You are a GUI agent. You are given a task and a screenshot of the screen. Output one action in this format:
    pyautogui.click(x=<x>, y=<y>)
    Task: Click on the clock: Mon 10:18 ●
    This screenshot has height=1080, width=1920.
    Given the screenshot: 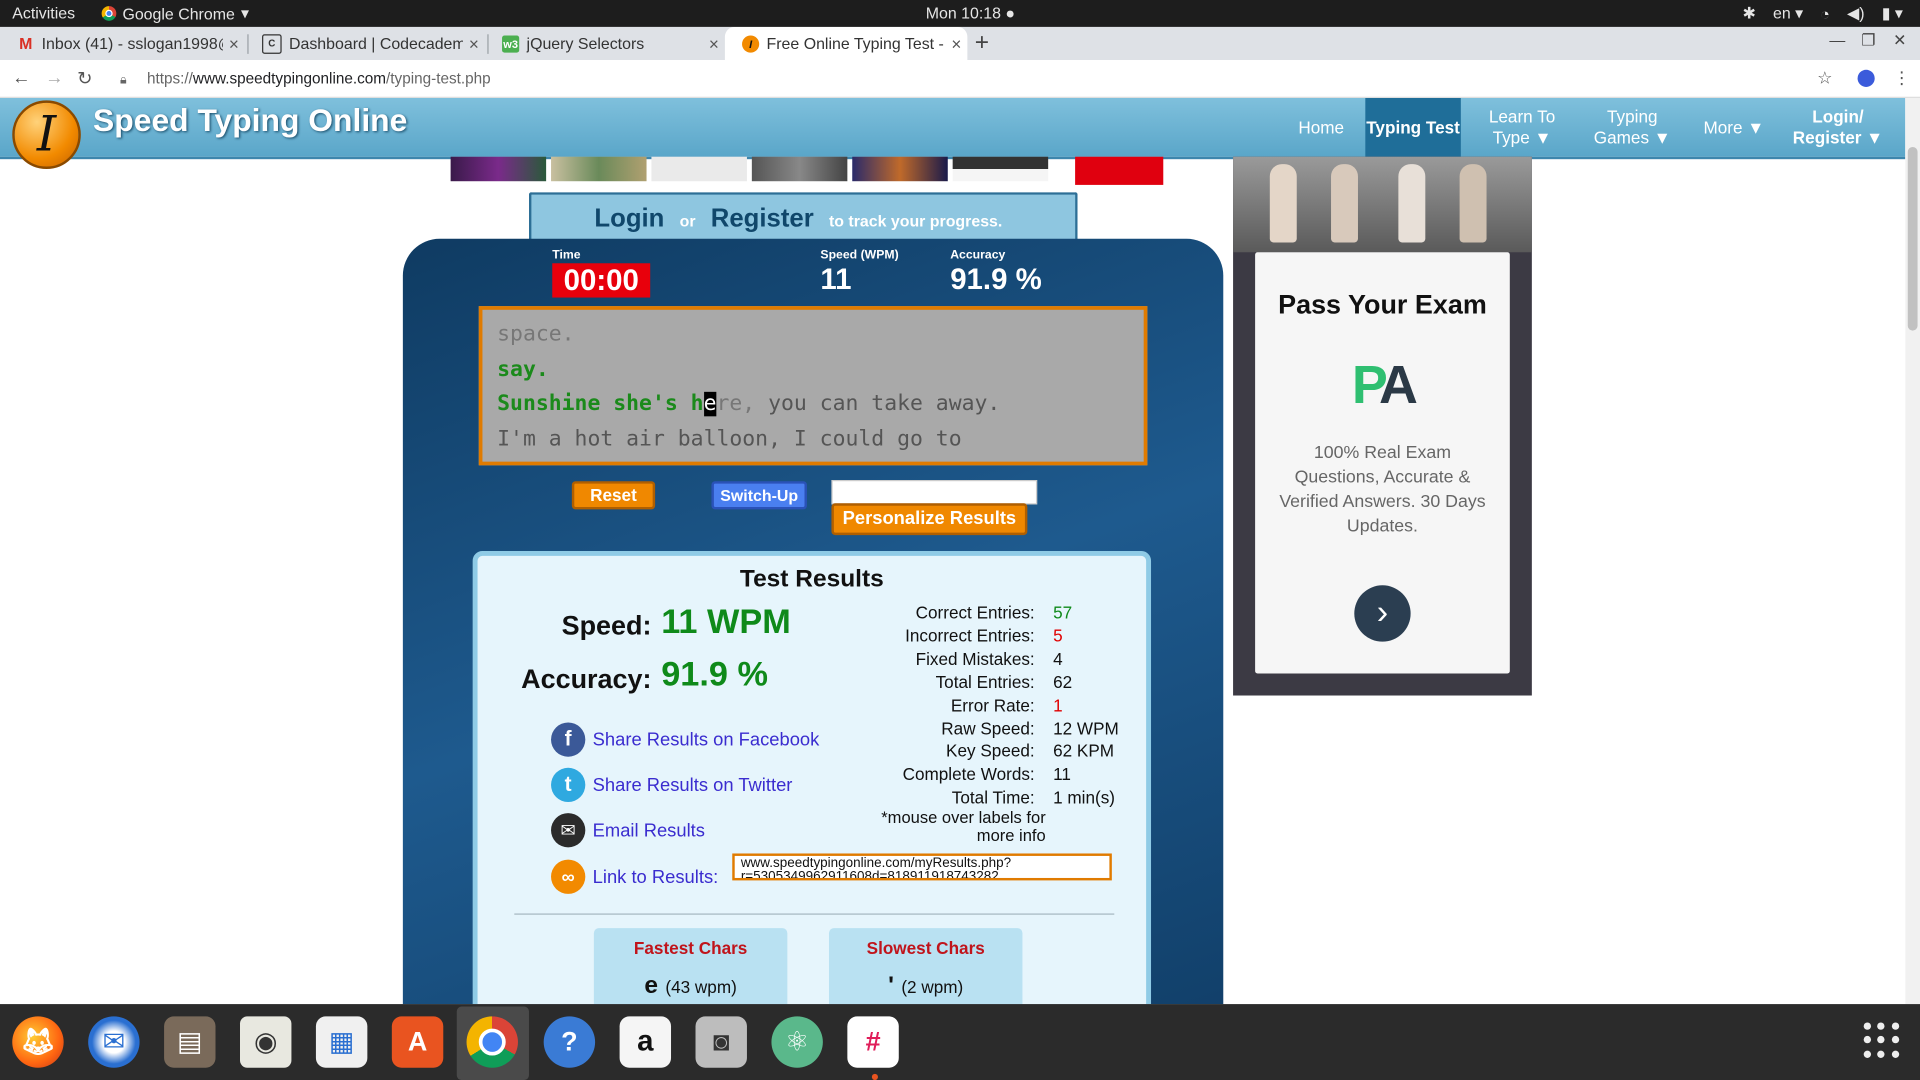 What is the action you would take?
    pyautogui.click(x=970, y=13)
    